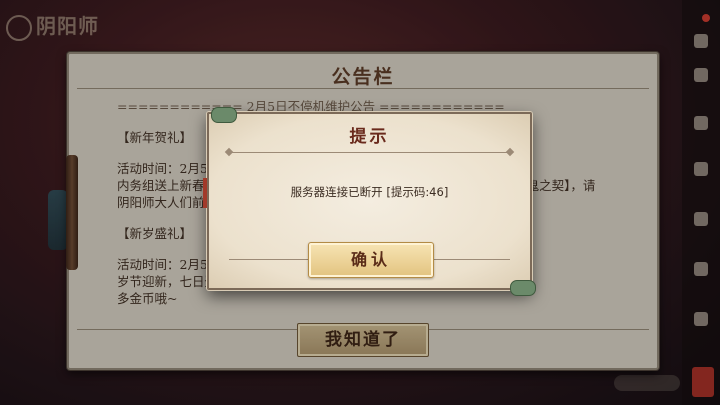 This screenshot has height=405, width=720. What do you see at coordinates (369, 137) in the screenshot?
I see `dialog-title: 提示` at bounding box center [369, 137].